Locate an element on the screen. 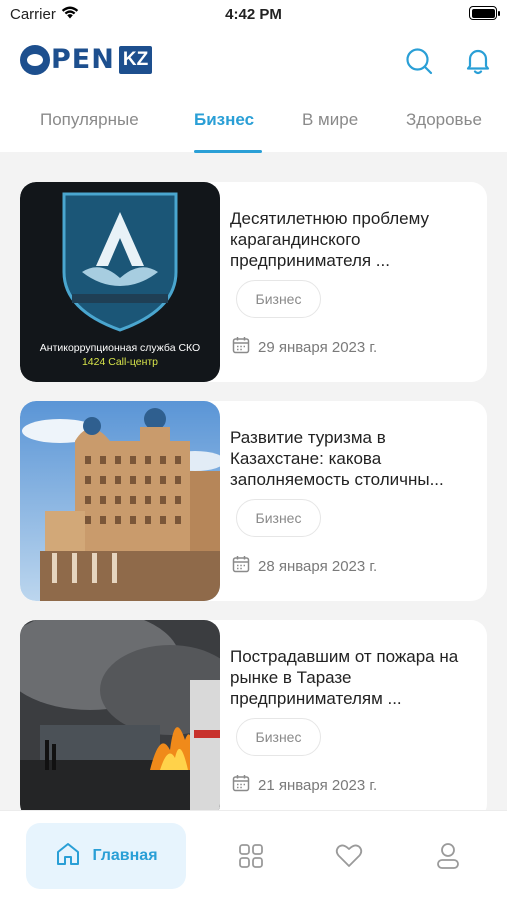 The width and height of the screenshot is (507, 900). logo-text: PEN is located at coordinates (83, 59).